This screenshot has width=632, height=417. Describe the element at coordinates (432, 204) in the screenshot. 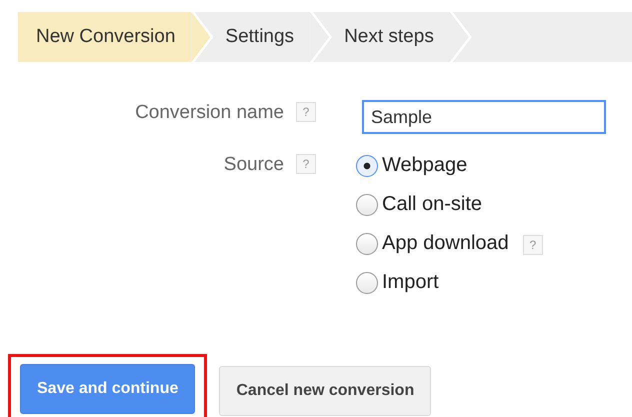

I see `option-label: Call on-site` at that location.